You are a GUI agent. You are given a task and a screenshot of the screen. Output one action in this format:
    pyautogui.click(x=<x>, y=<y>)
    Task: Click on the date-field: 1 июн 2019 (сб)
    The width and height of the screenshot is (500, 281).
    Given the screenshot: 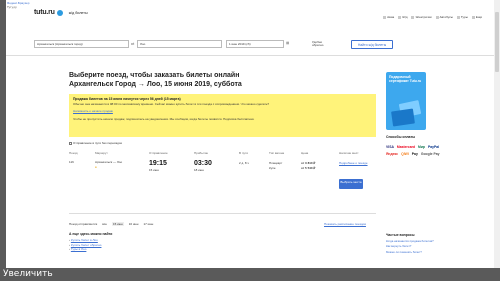 What is the action you would take?
    pyautogui.click(x=255, y=44)
    